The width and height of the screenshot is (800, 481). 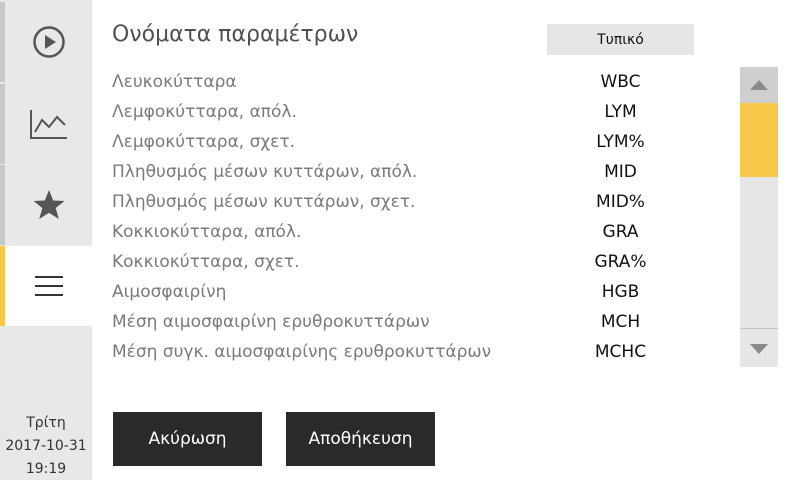 I want to click on parameter-name: Μέση συγκ. αιμοσφαιρίνης ερυθροκυττάρων, so click(x=302, y=352).